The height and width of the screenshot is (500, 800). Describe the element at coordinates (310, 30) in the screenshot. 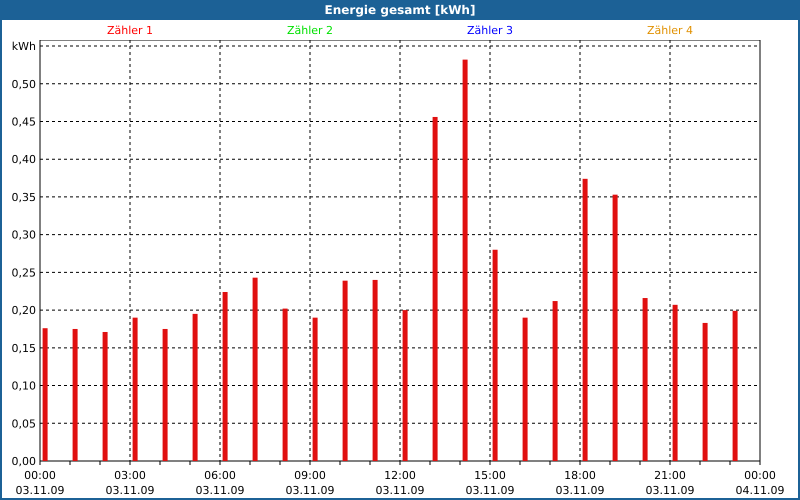

I see `legend-label: Zähler 2` at that location.